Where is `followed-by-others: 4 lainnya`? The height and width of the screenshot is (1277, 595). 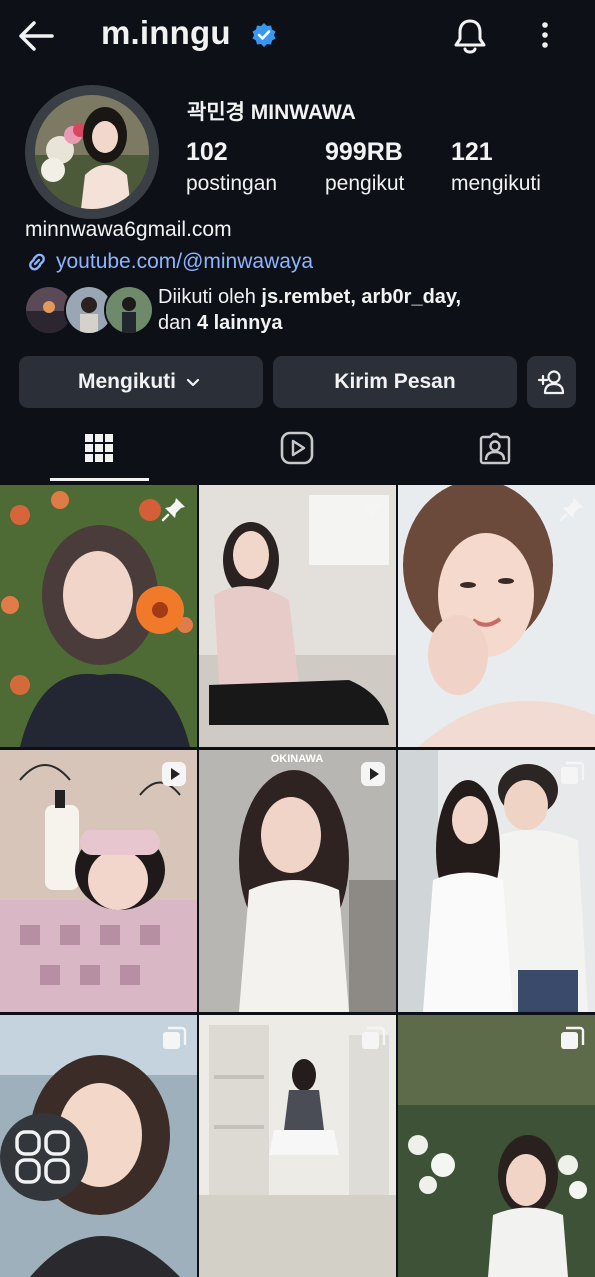 followed-by-others: 4 lainnya is located at coordinates (239, 323).